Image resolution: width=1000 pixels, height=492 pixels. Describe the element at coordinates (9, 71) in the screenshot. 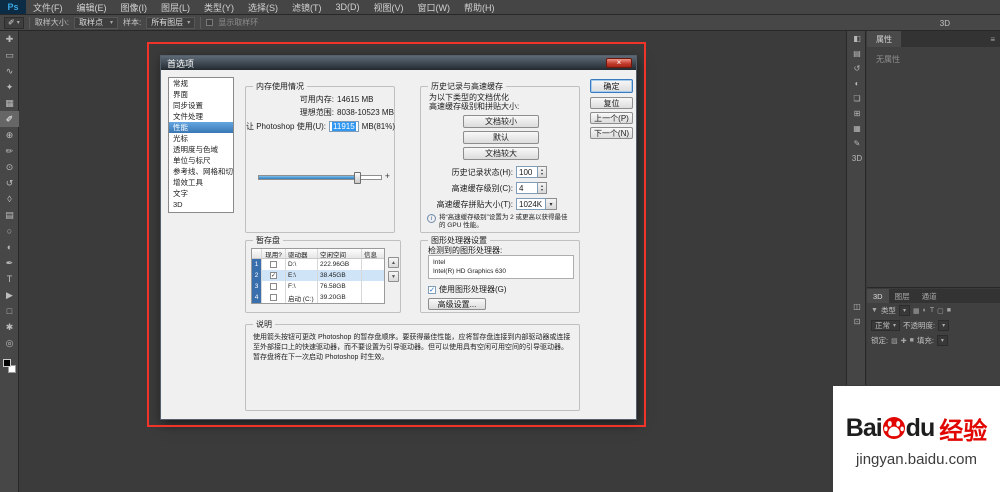

I see `lasso-tool: ∿` at that location.